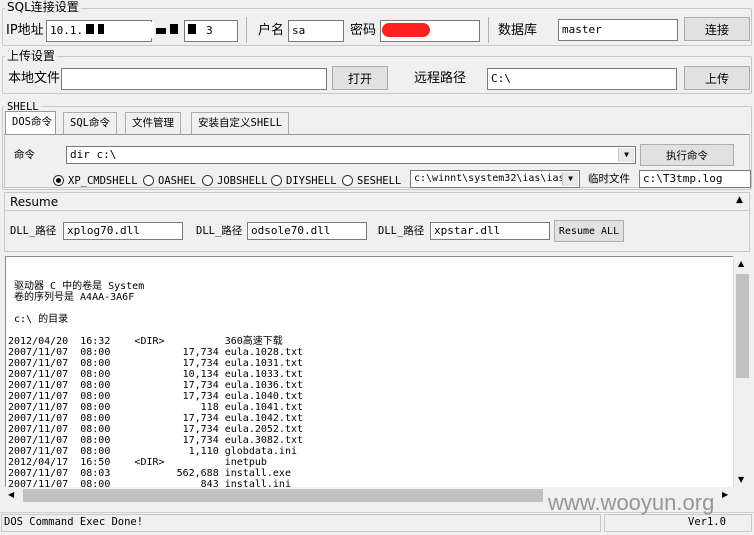 The height and width of the screenshot is (535, 754). What do you see at coordinates (363, 30) in the screenshot?
I see `password-label: 密码` at bounding box center [363, 30].